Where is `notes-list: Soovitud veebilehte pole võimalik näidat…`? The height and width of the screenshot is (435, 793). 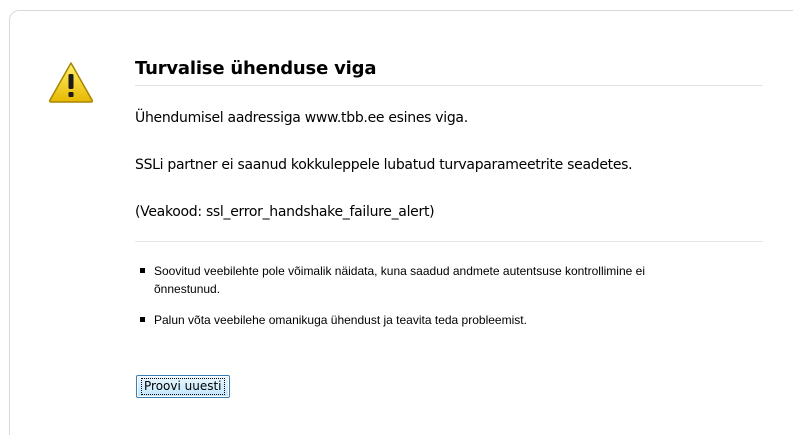
notes-list: Soovitud veebilehte pole võimalik näidat… is located at coordinates (440, 302).